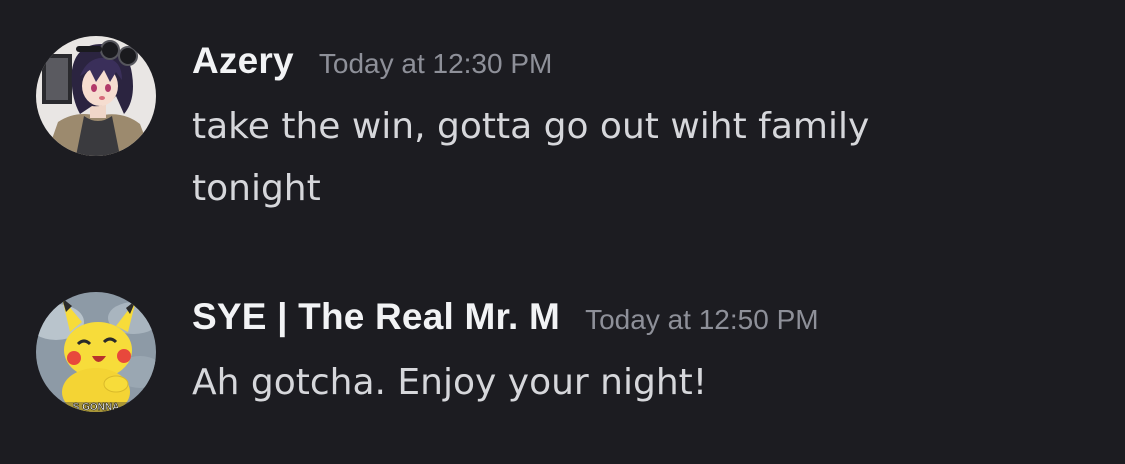 The image size is (1125, 464). Describe the element at coordinates (435, 63) in the screenshot. I see `timestamp: Today at 12:30 PM` at that location.